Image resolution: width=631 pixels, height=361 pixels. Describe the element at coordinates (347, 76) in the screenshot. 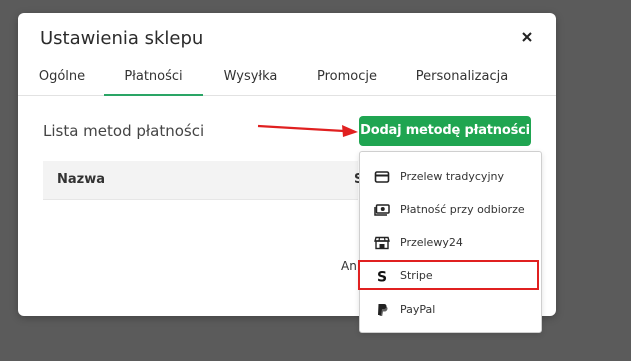

I see `tab-label: Promocje` at that location.